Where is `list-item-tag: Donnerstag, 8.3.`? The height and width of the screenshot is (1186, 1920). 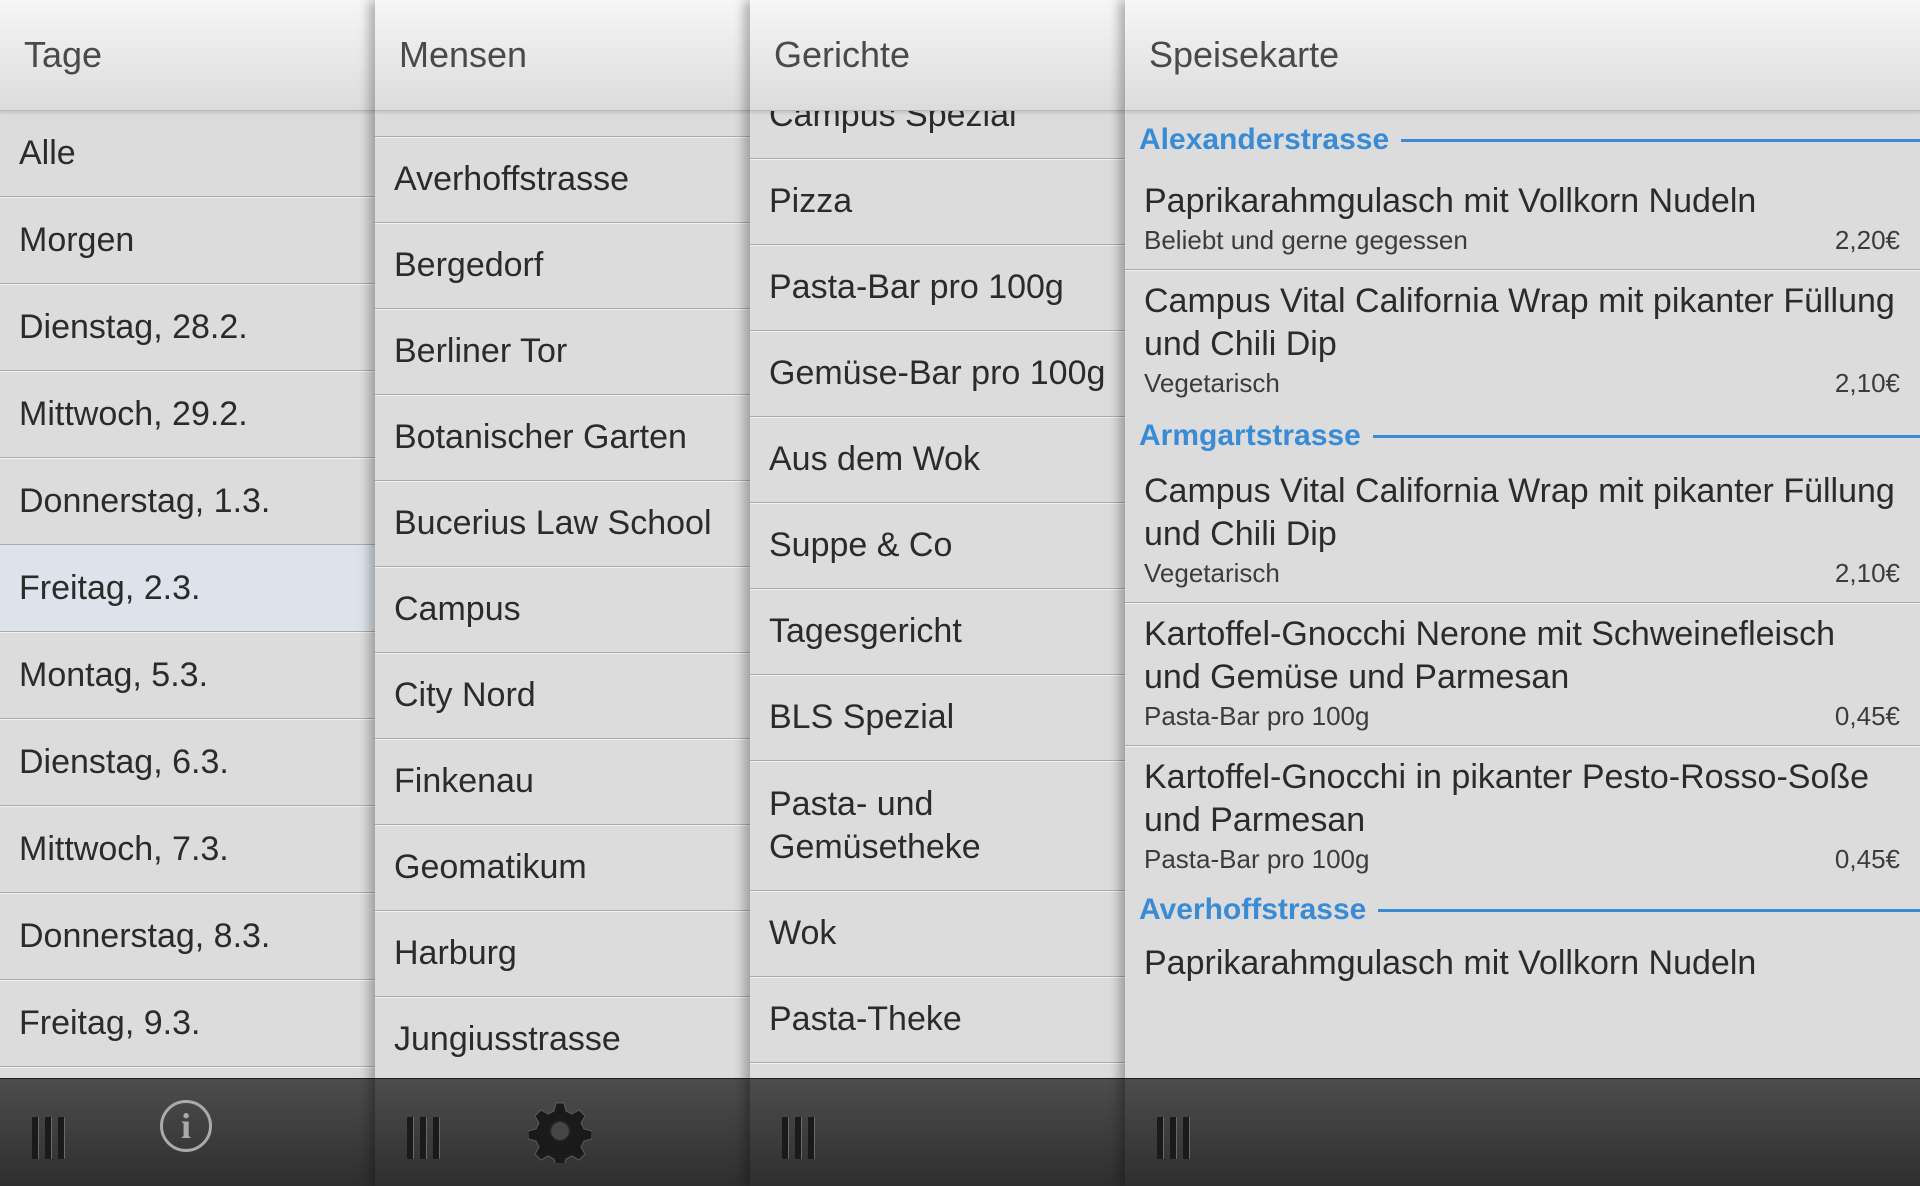
list-item-tag: Donnerstag, 8.3. is located at coordinates (187, 936).